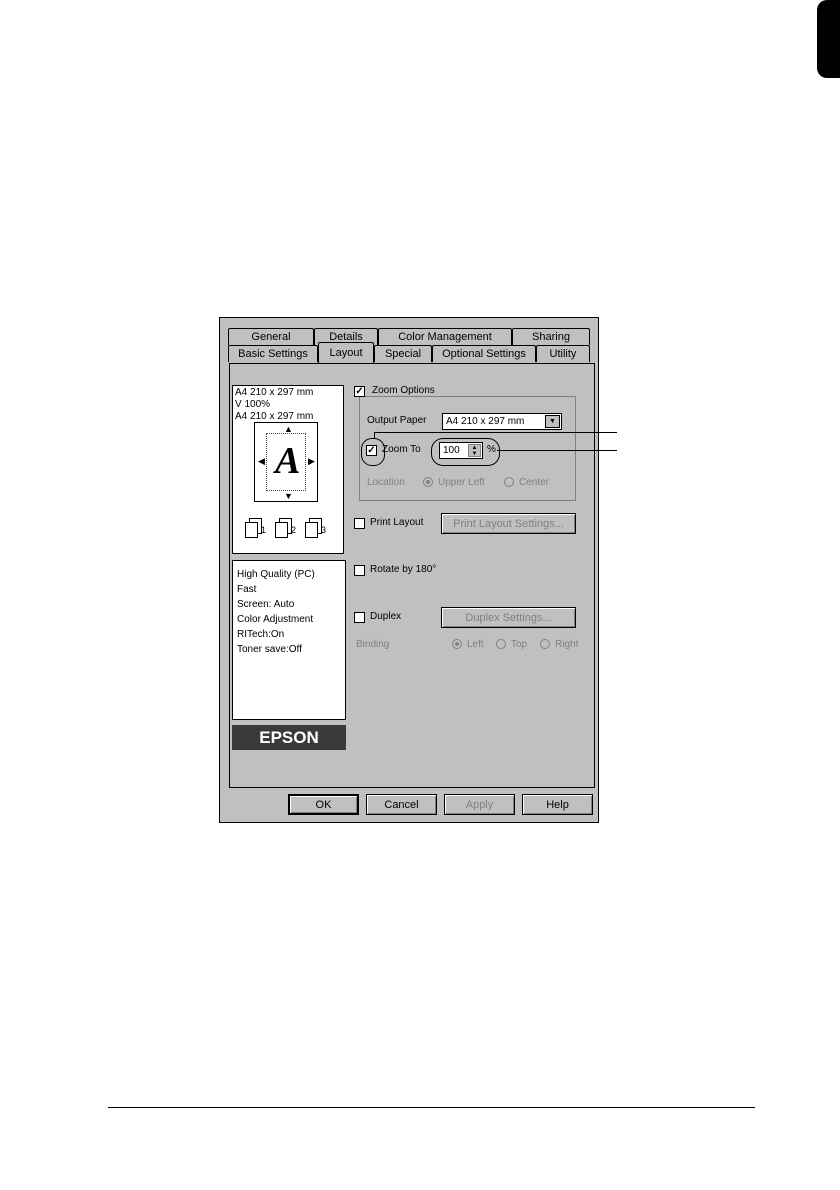 This screenshot has width=840, height=1190. I want to click on preview-output-size: A4 210 x 297 mm, so click(274, 392).